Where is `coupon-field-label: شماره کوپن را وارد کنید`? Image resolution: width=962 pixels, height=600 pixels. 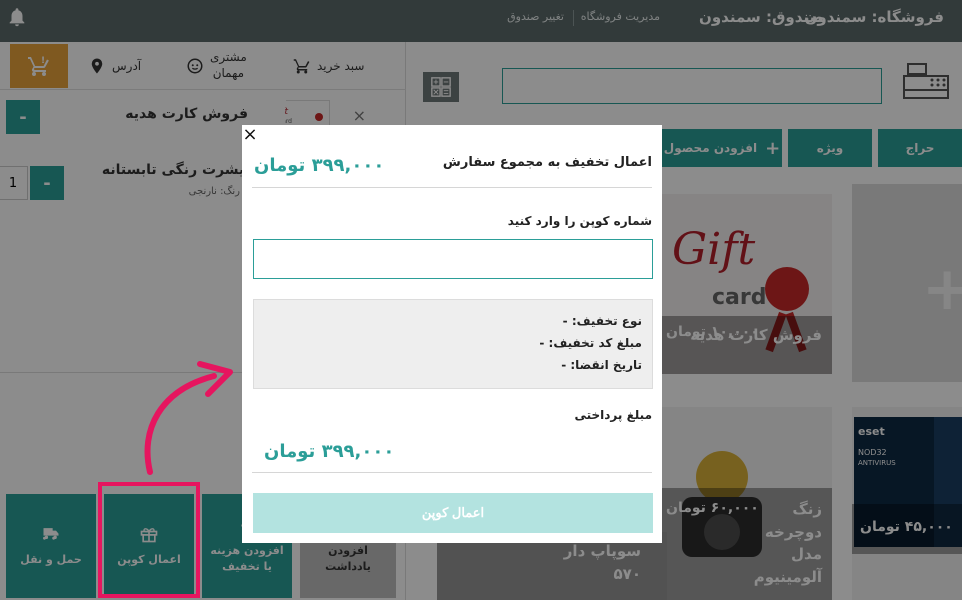 coupon-field-label: شماره کوپن را وارد کنید is located at coordinates (579, 221).